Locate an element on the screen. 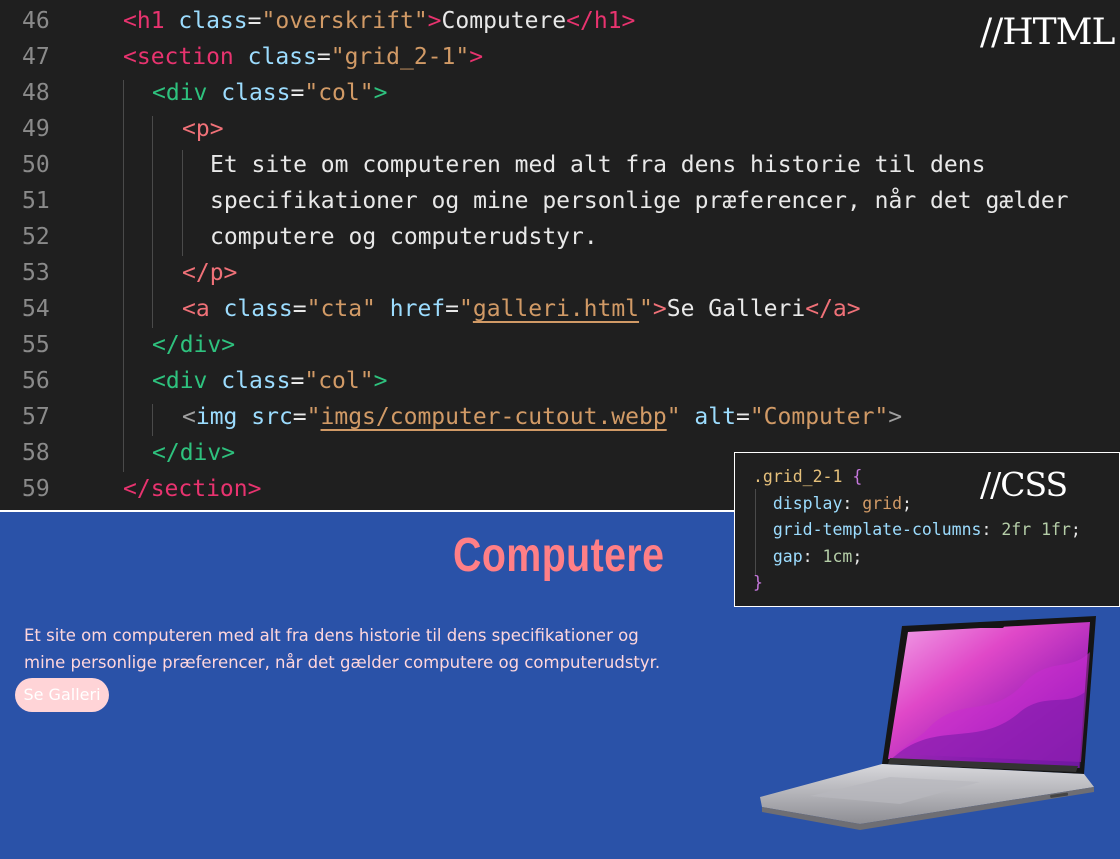 This screenshot has width=1120, height=859. code-line: 53 </p> is located at coordinates (560, 273).